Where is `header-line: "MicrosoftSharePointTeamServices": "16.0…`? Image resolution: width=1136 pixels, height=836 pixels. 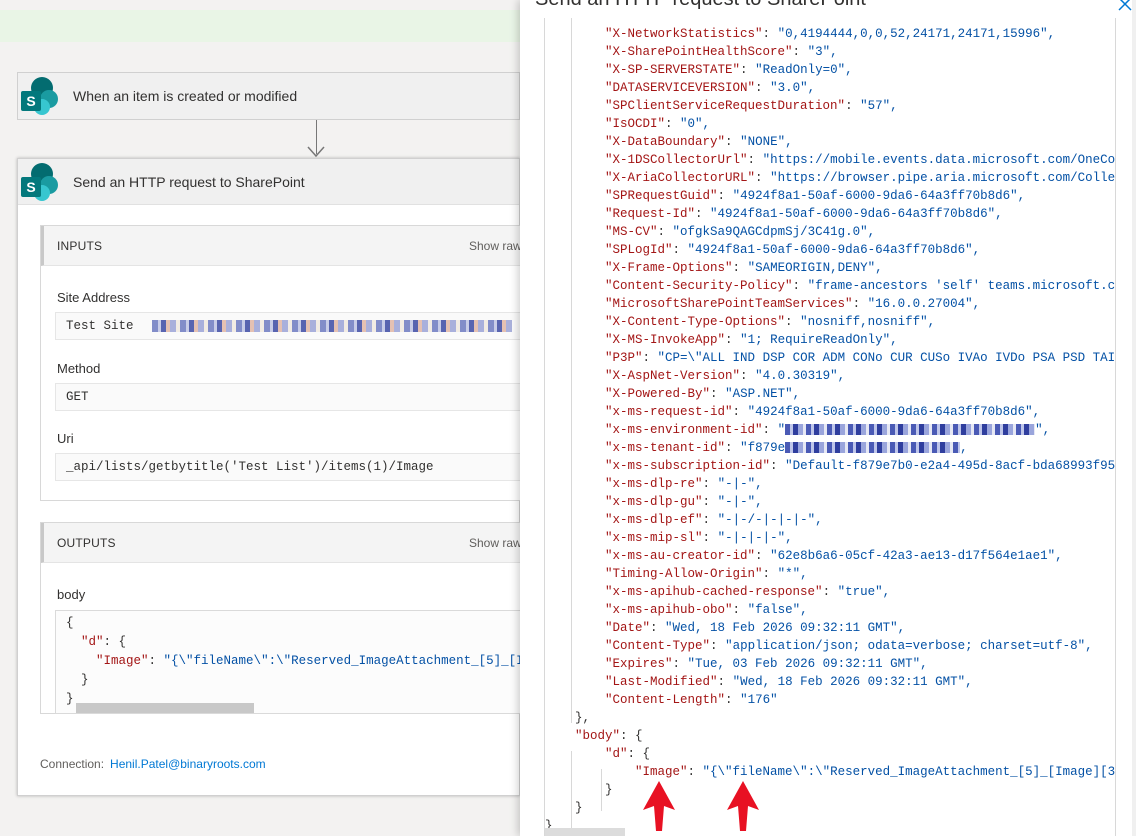
header-line: "MicrosoftSharePointTeamServices": "16.0… is located at coordinates (793, 304).